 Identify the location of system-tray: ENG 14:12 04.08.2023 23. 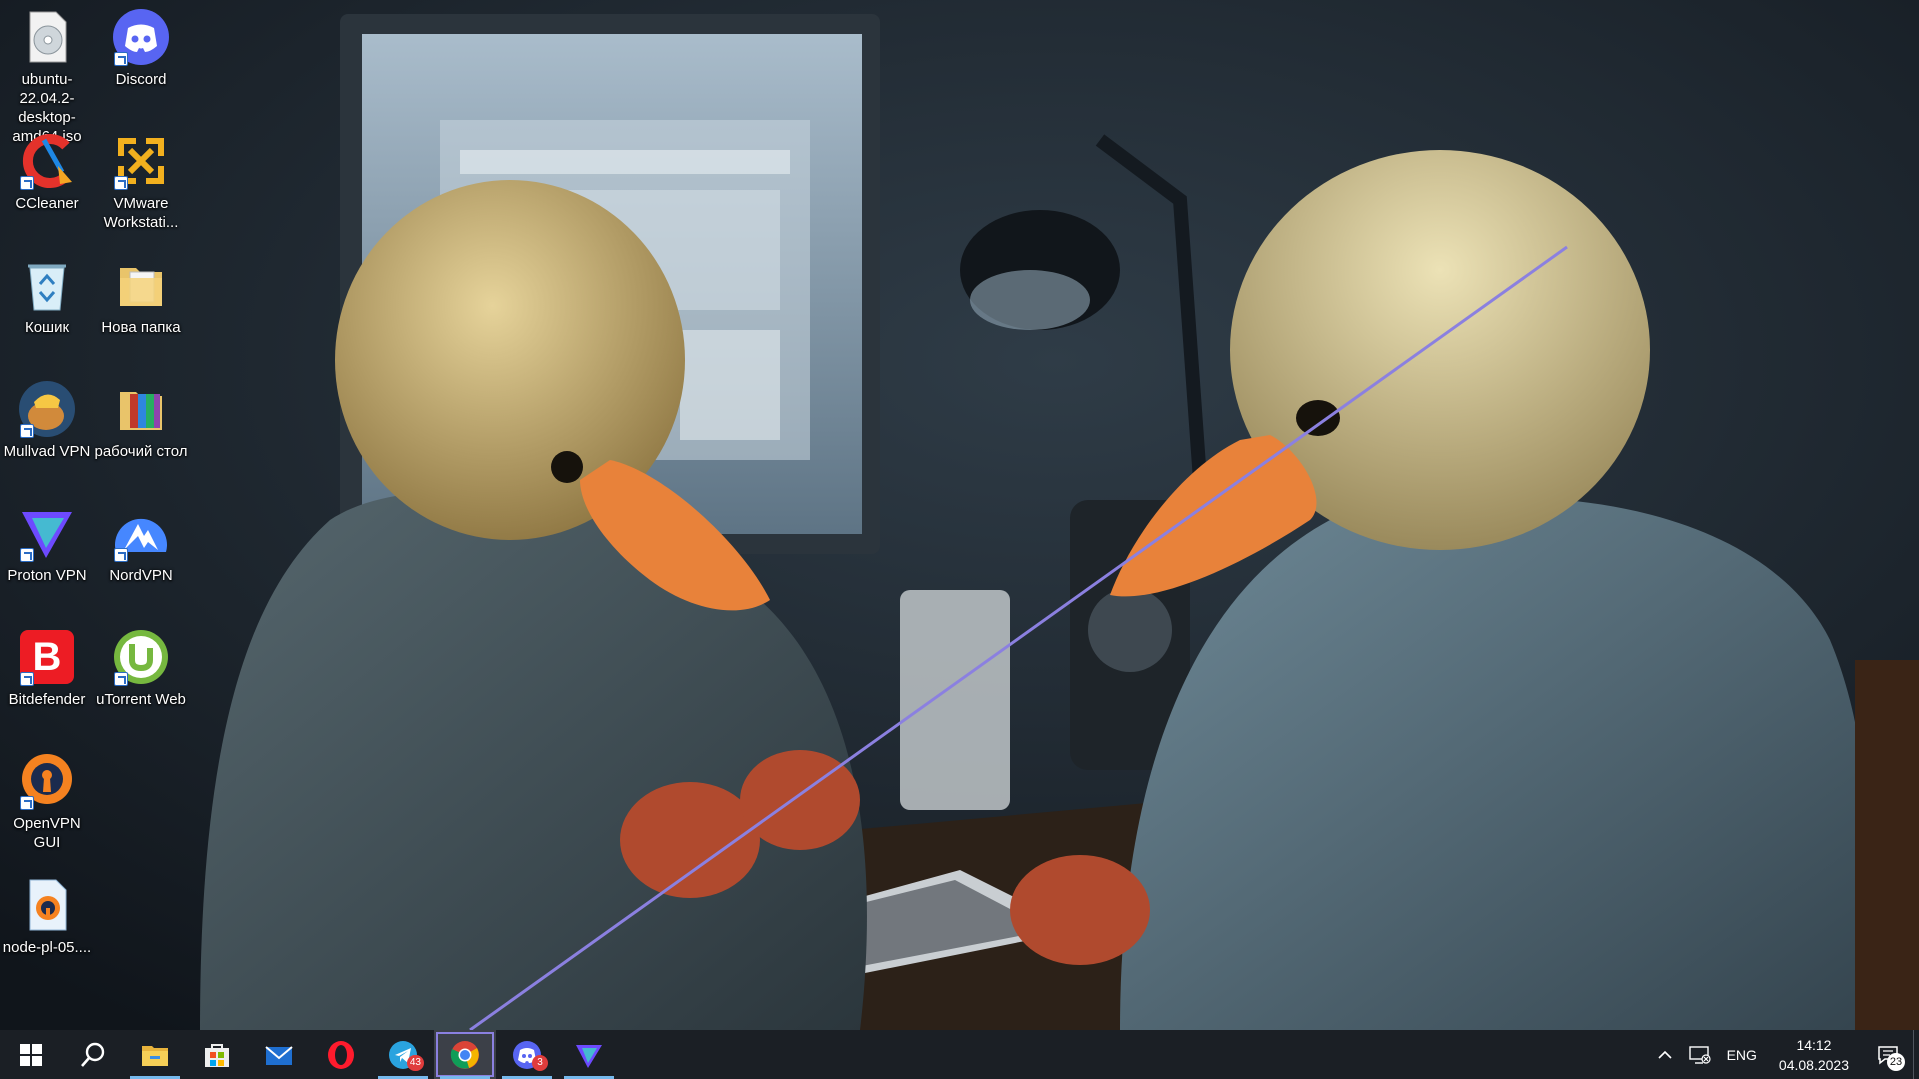
(1784, 1054).